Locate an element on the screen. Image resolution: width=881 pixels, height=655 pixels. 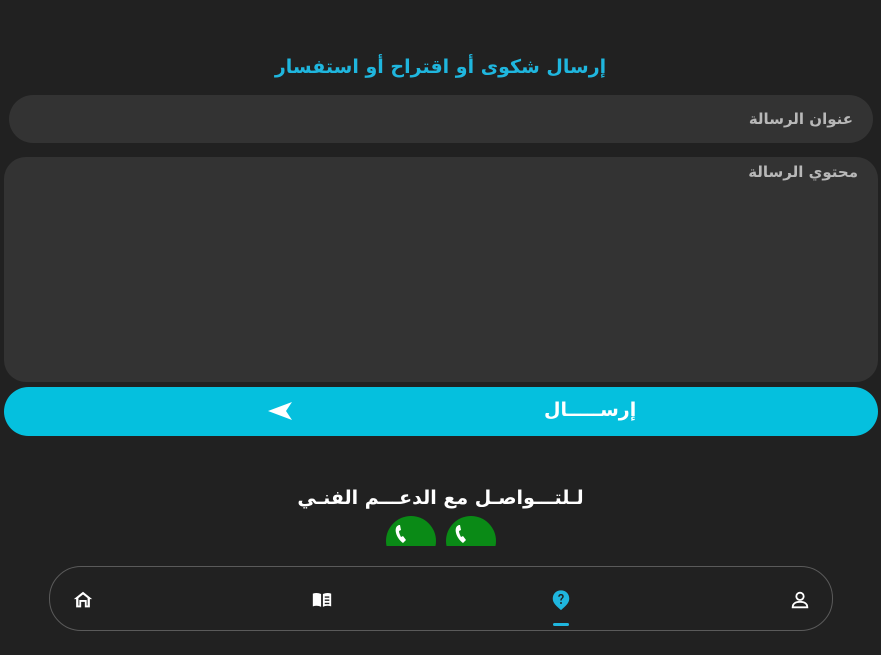
bottom-navigation is located at coordinates (441, 598).